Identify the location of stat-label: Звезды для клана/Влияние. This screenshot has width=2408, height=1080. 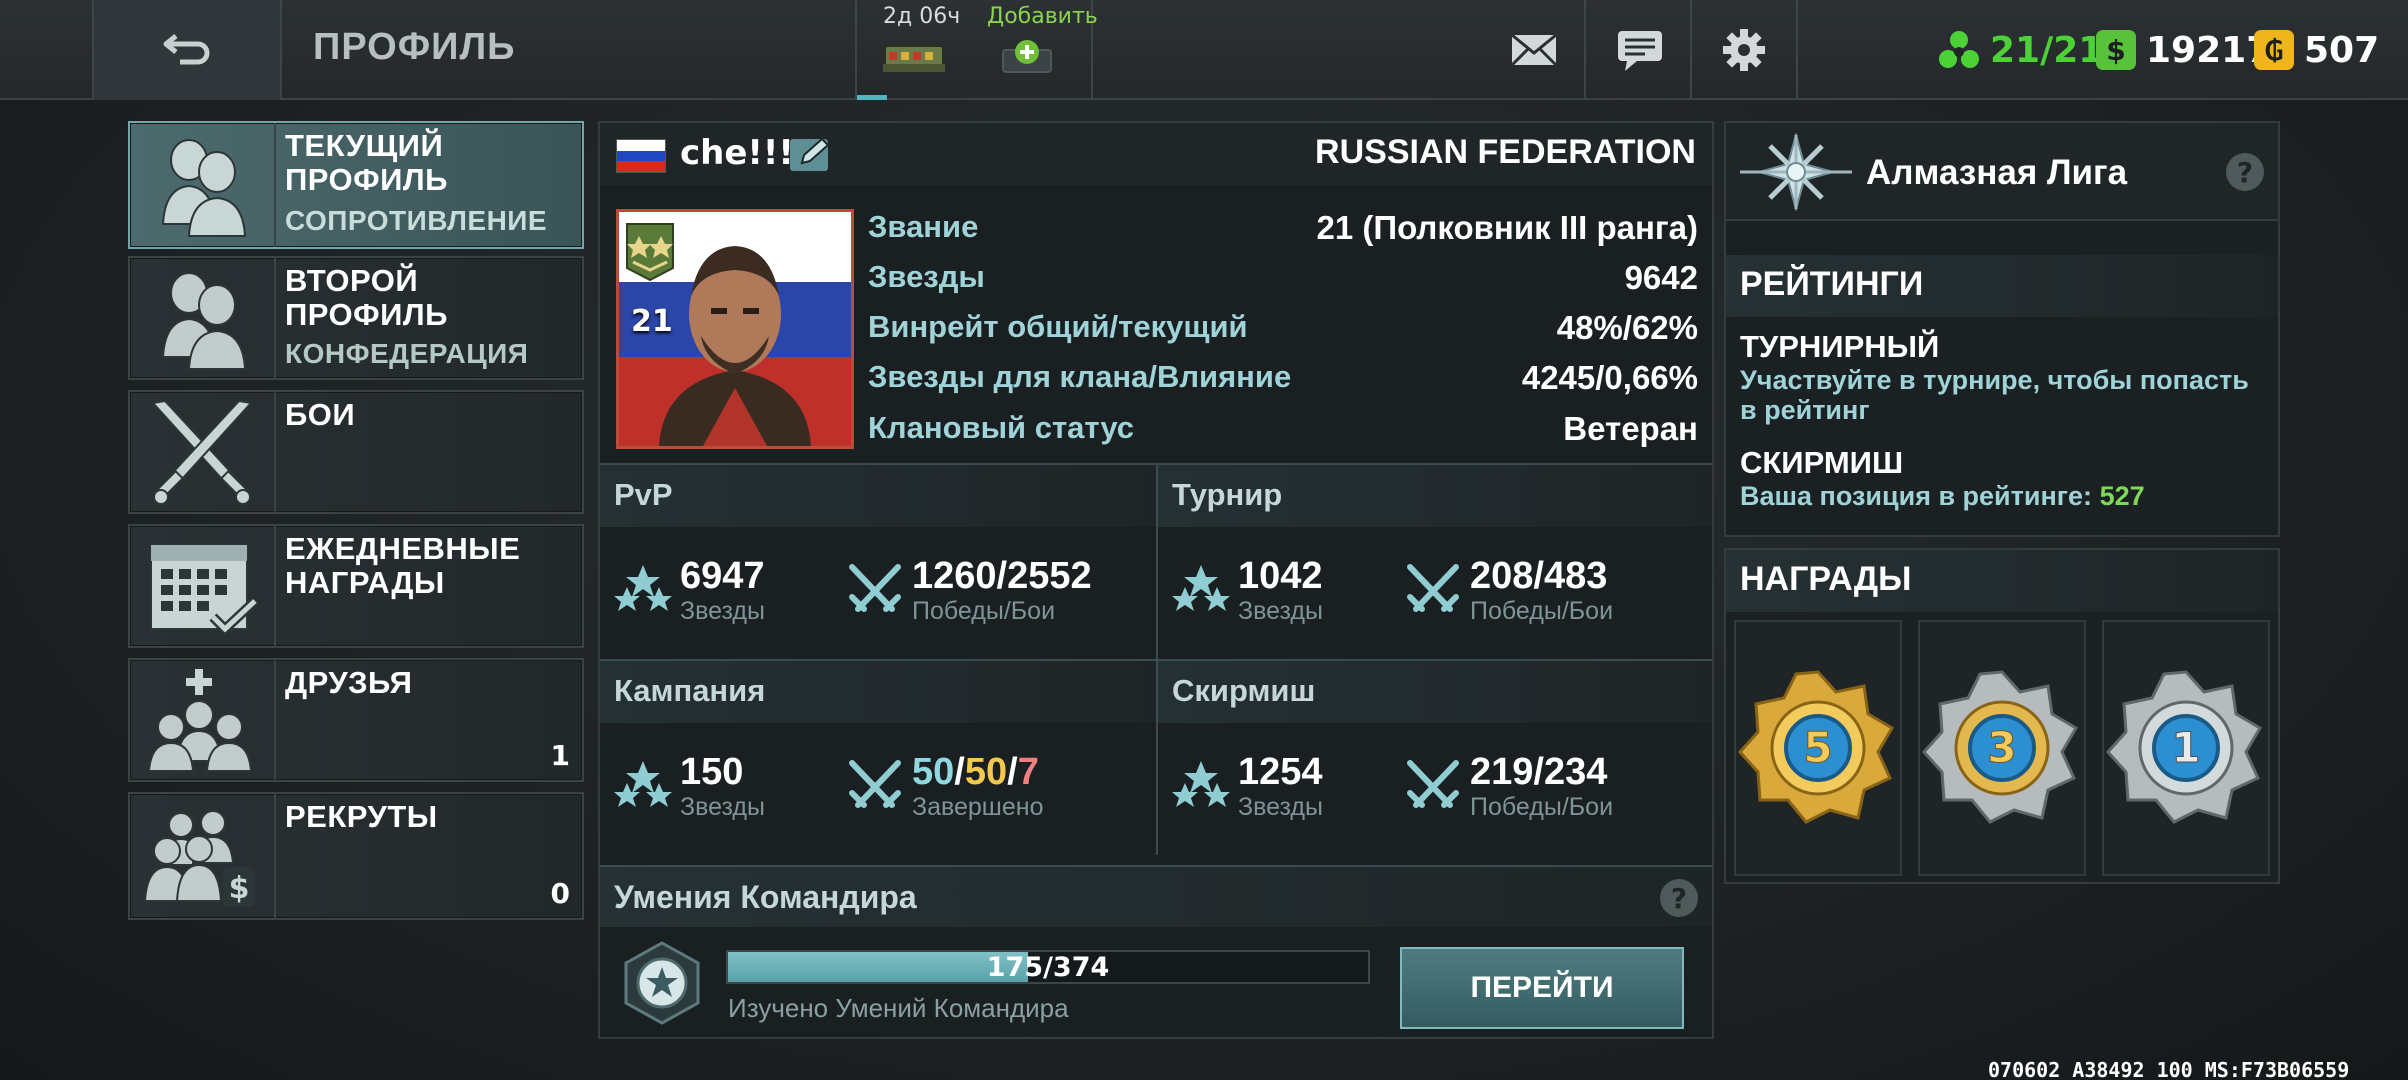
(1080, 376).